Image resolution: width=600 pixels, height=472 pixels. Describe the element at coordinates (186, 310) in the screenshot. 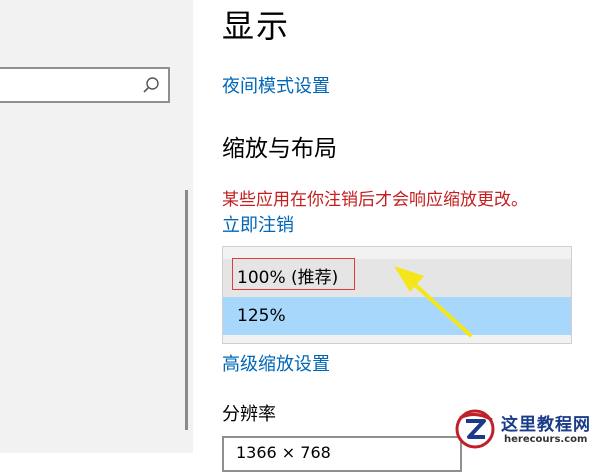

I see `sidebar-scrollbar` at that location.